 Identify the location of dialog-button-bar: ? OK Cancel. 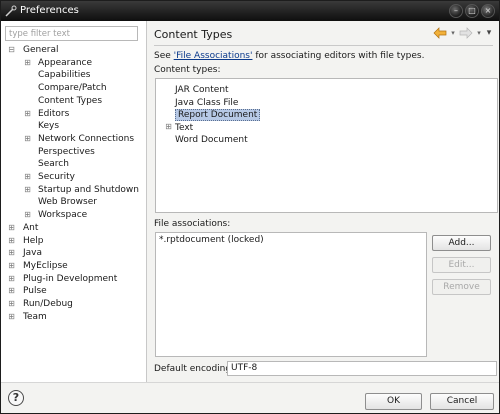
(250, 397).